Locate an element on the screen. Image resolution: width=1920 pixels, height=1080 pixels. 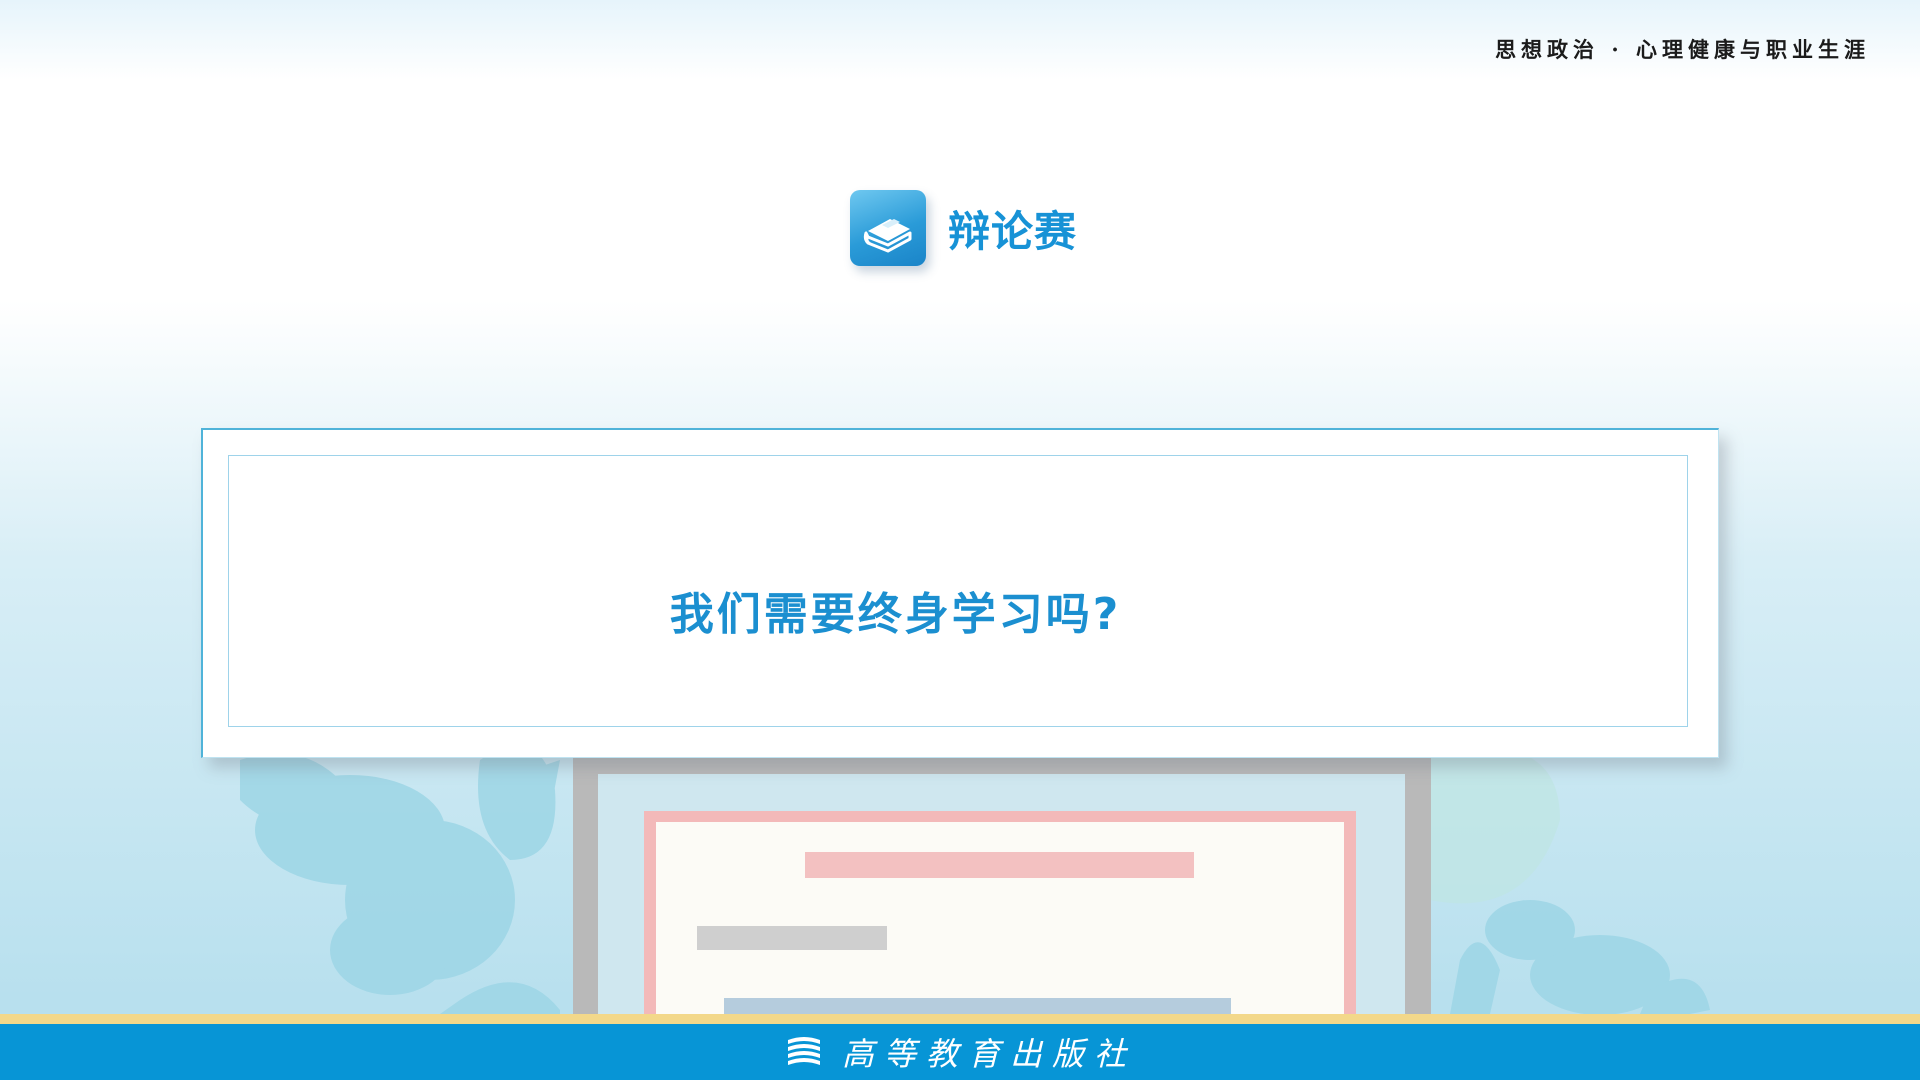
section-title: 辩论赛 is located at coordinates (1013, 231).